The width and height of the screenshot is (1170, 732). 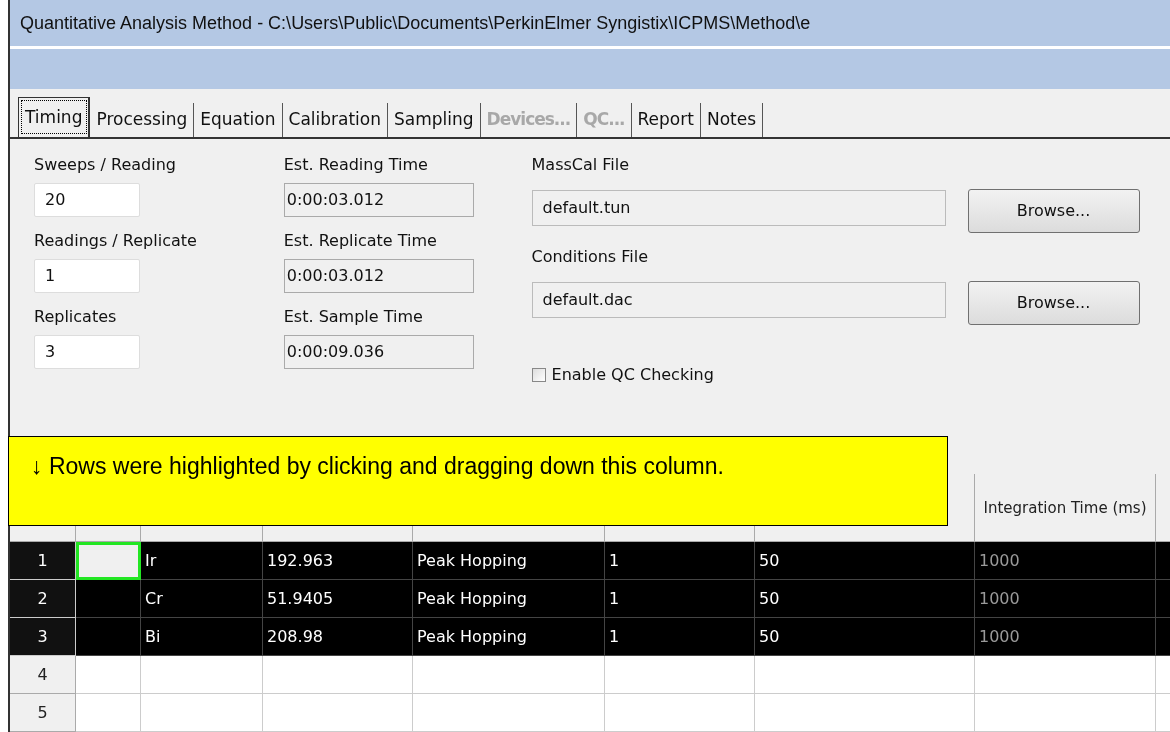 I want to click on readonly-field: default.dac, so click(x=738, y=300).